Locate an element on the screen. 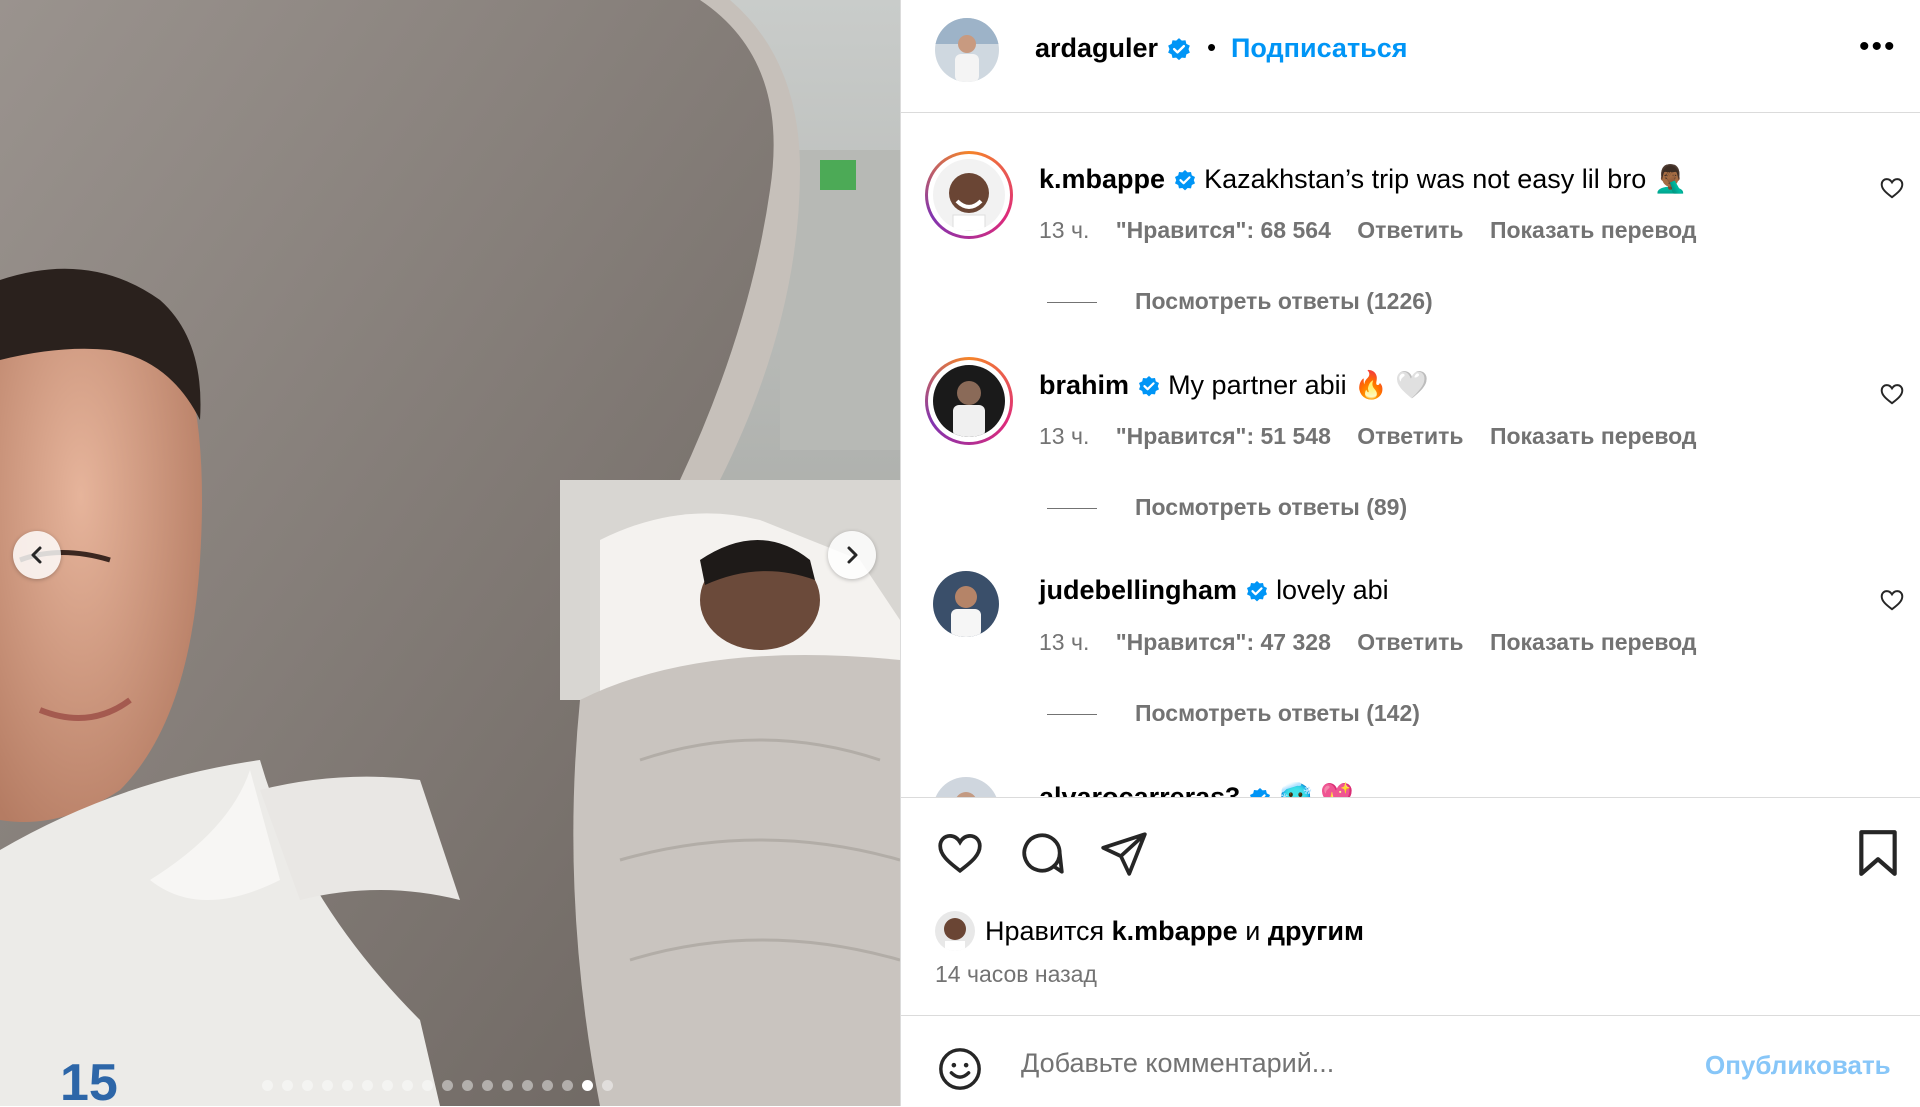 This screenshot has width=1920, height=1107. likes-others: другим is located at coordinates (1316, 931).